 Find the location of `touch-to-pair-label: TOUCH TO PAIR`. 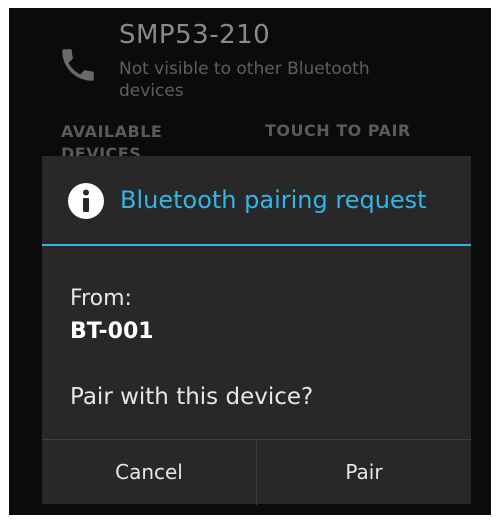

touch-to-pair-label: TOUCH TO PAIR is located at coordinates (338, 130).